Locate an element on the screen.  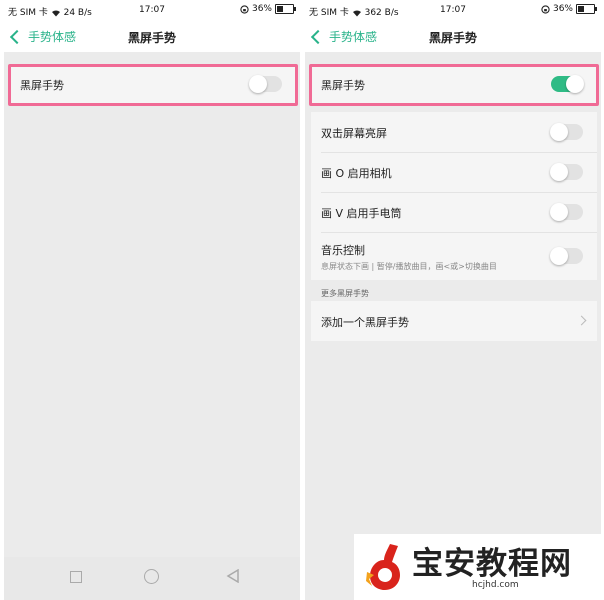
option-row: 画 O 启用相机 is located at coordinates (454, 172).